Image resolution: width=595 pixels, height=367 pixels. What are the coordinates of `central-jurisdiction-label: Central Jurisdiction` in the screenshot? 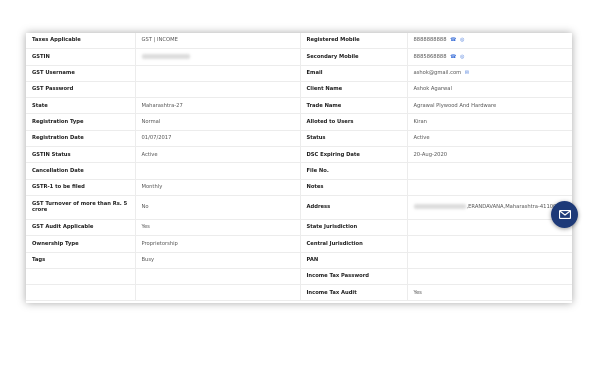 It's located at (354, 244).